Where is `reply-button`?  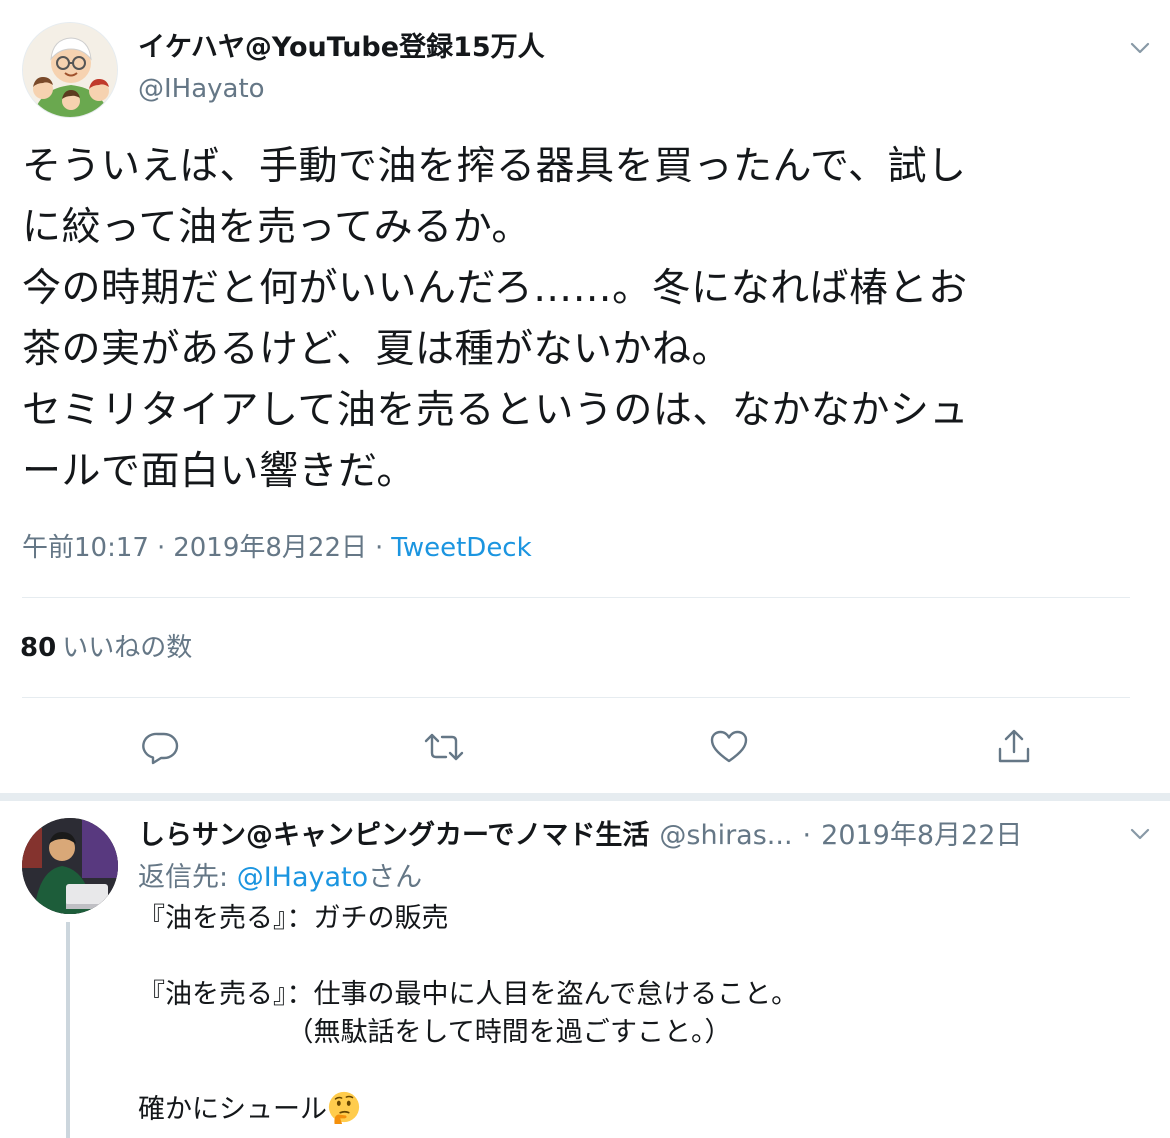 reply-button is located at coordinates (161, 747).